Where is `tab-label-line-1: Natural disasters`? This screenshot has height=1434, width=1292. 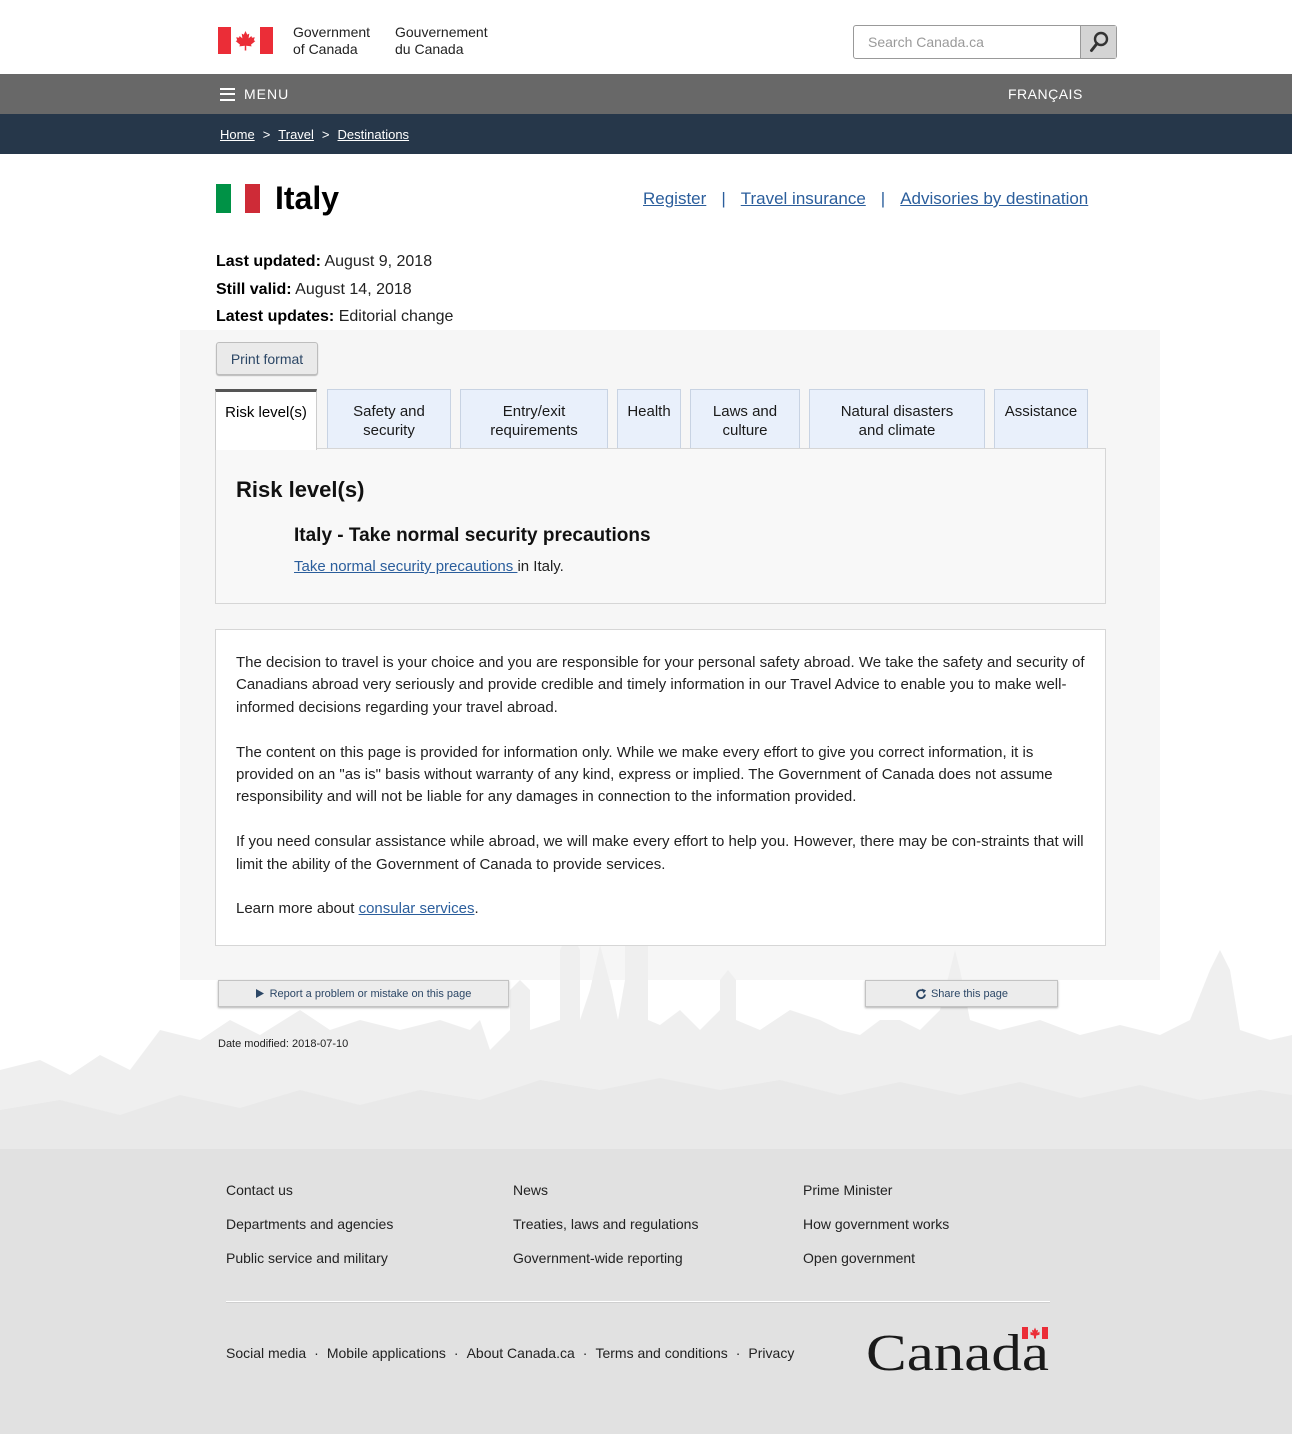
tab-label-line-1: Natural disasters is located at coordinates (897, 411).